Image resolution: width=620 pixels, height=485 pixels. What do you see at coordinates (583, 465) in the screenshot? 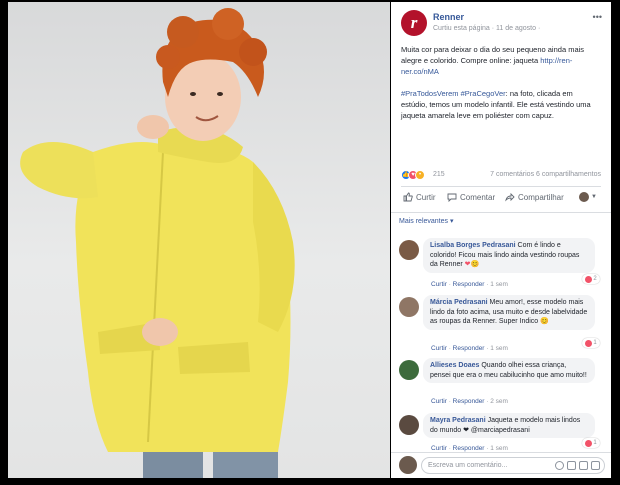
I see `gif-icon` at bounding box center [583, 465].